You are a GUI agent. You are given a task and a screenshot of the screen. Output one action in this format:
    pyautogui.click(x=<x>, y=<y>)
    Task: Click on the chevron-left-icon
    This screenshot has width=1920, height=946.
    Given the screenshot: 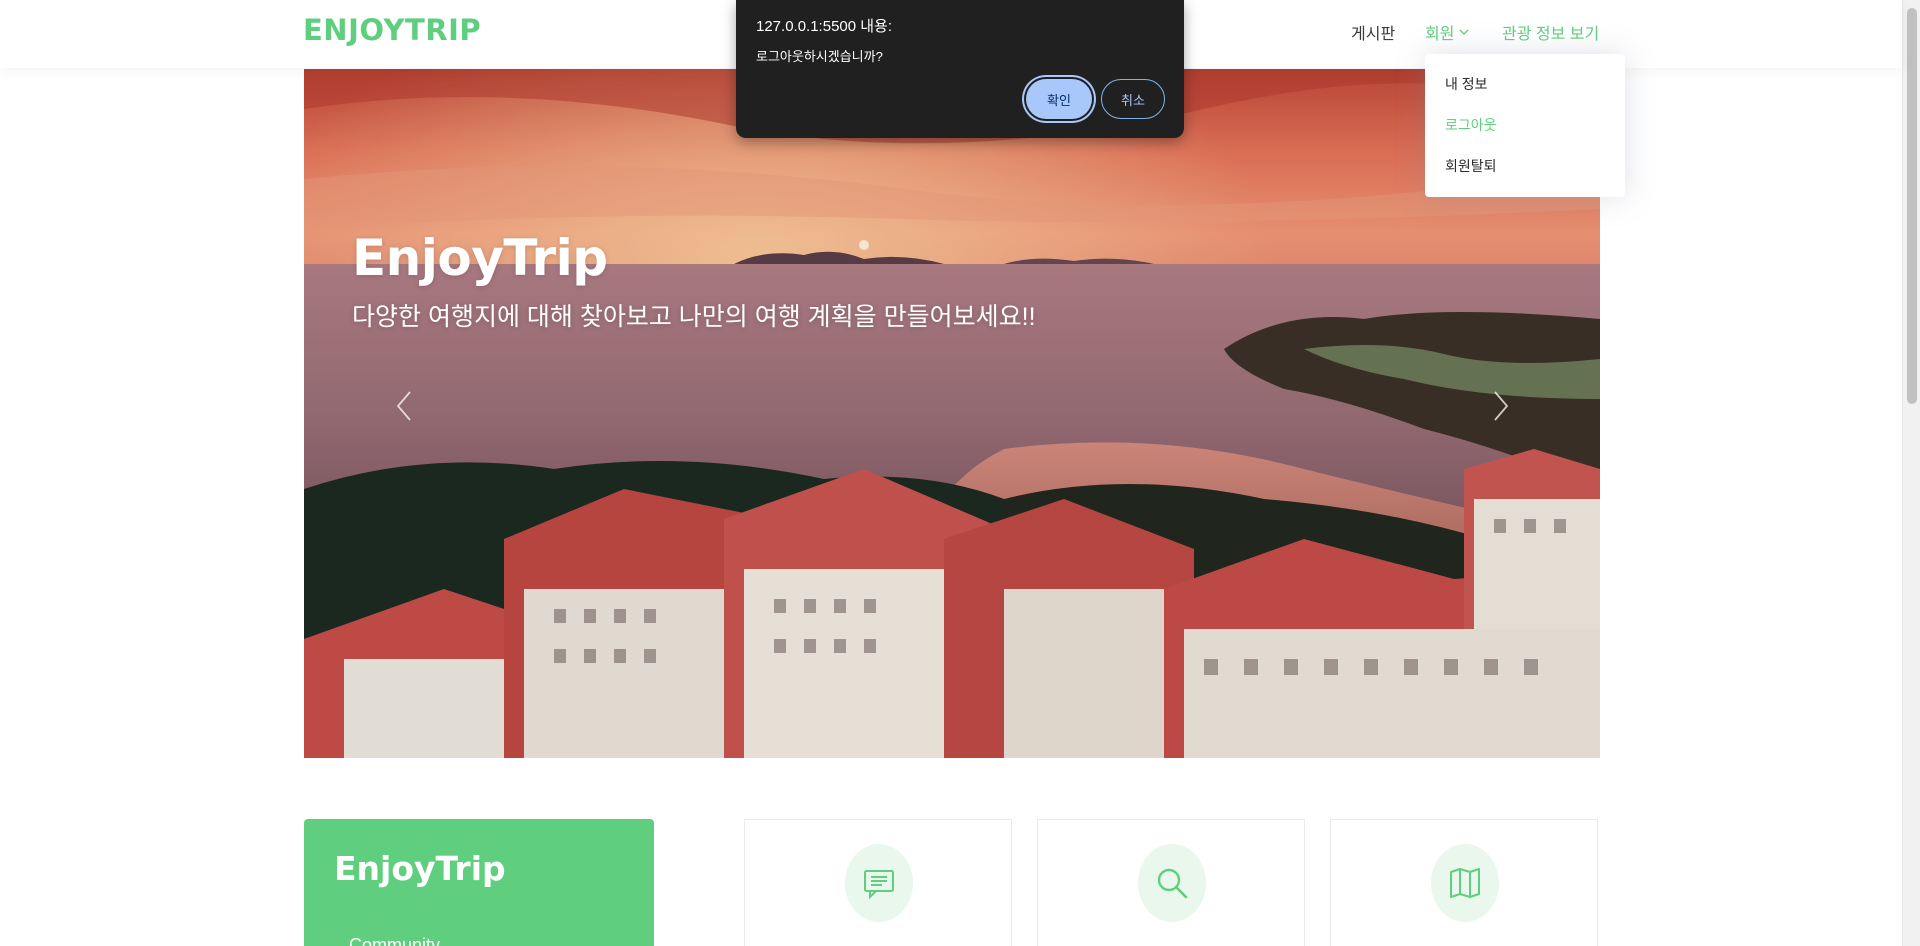 What is the action you would take?
    pyautogui.click(x=403, y=406)
    